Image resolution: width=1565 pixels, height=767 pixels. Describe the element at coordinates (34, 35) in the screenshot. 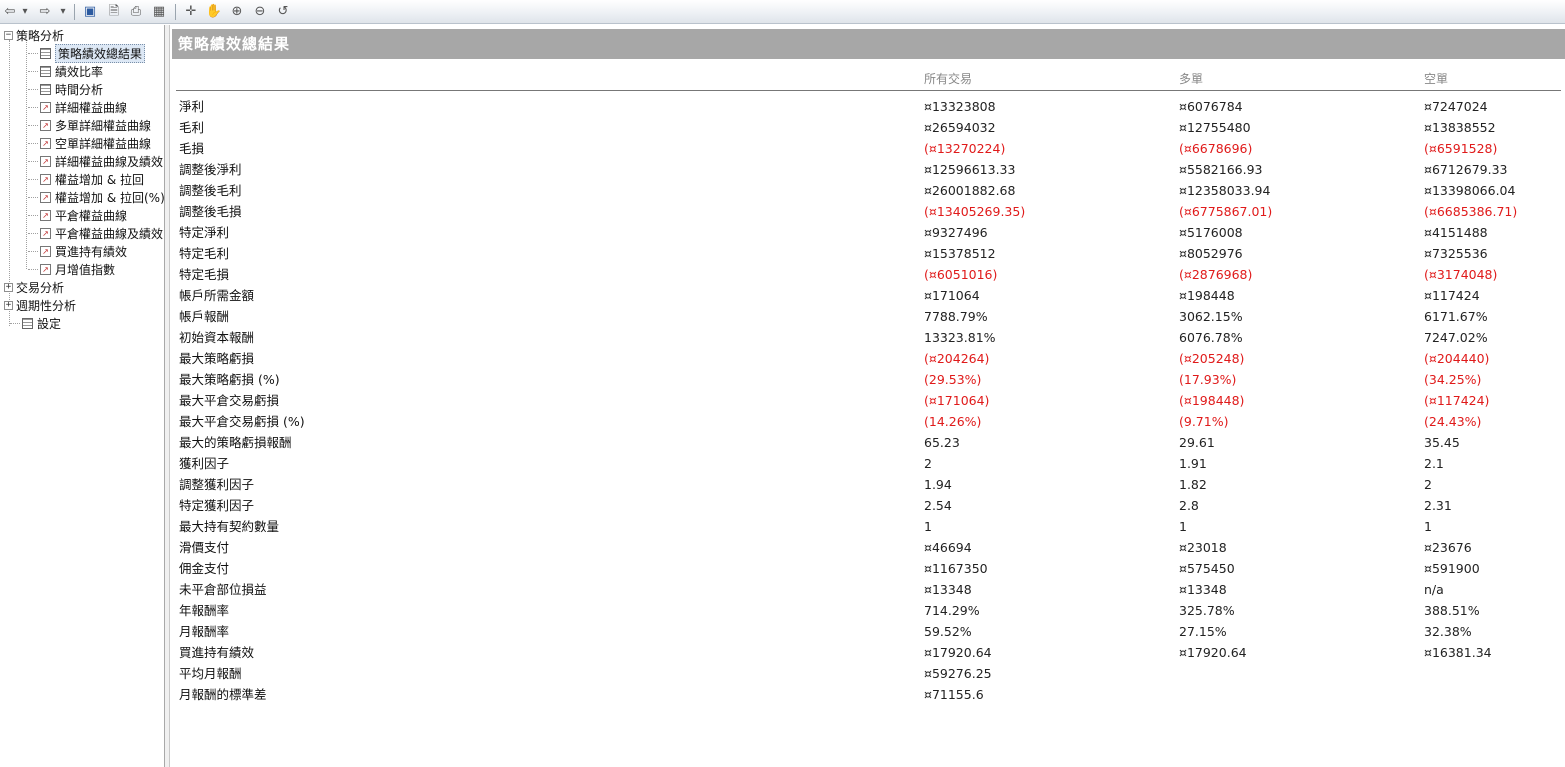

I see `tree-node-strategy-analysis: − 策略分析` at that location.